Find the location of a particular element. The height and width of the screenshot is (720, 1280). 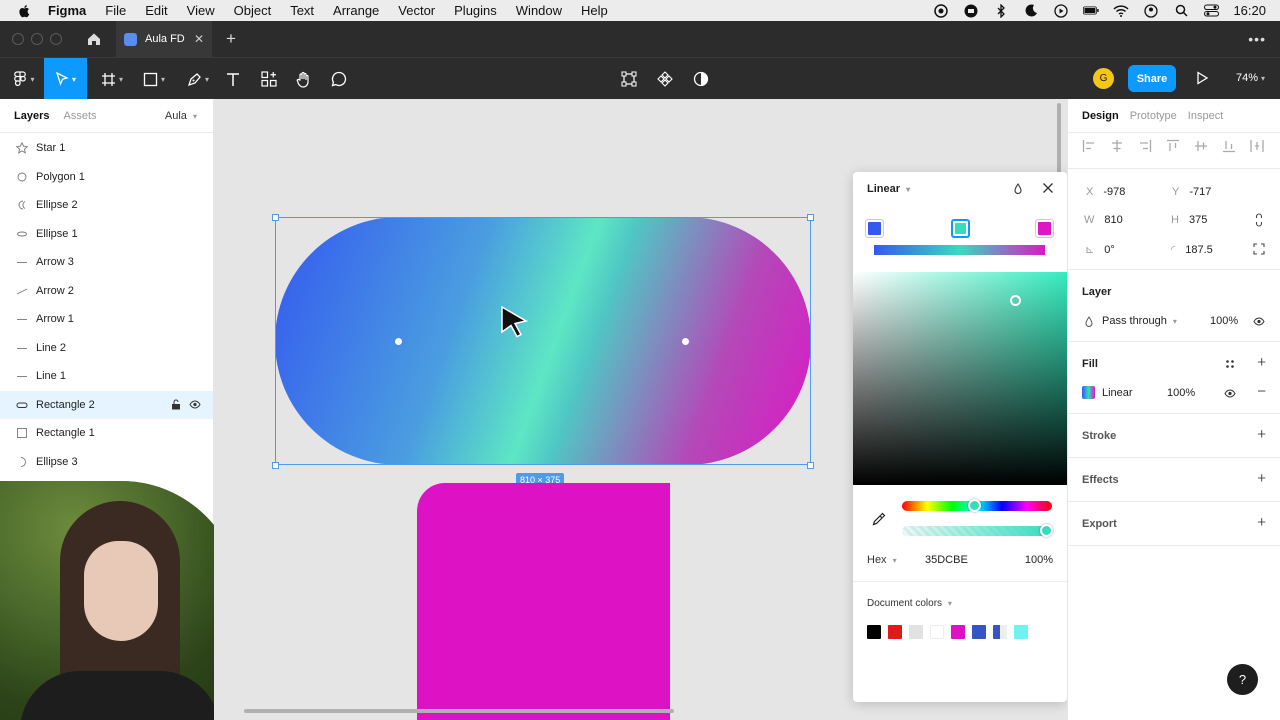

zoom-dropdown: 74% ▾ is located at coordinates (1250, 78).